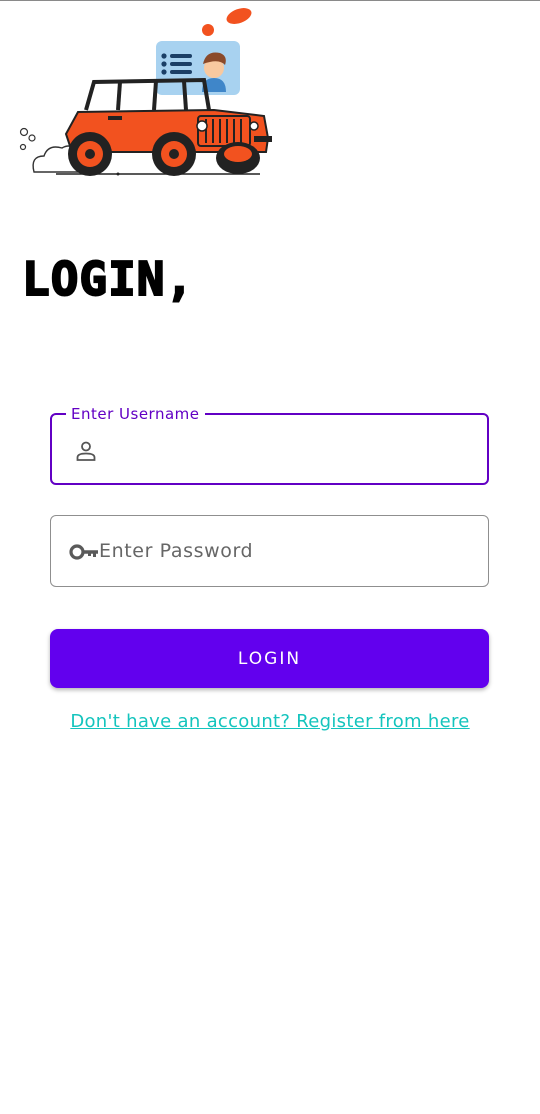  I want to click on password-input, so click(289, 551).